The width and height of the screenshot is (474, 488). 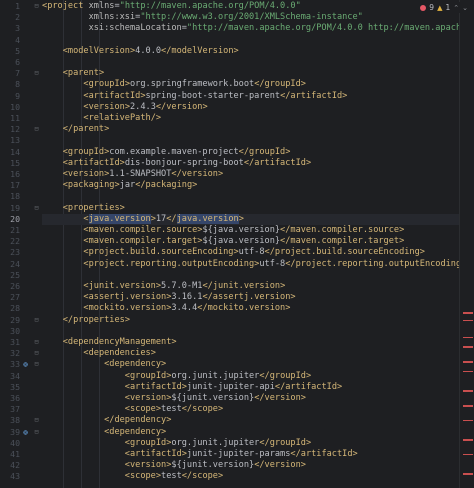 What do you see at coordinates (251, 118) in the screenshot?
I see `code-line: <relativePath/>` at bounding box center [251, 118].